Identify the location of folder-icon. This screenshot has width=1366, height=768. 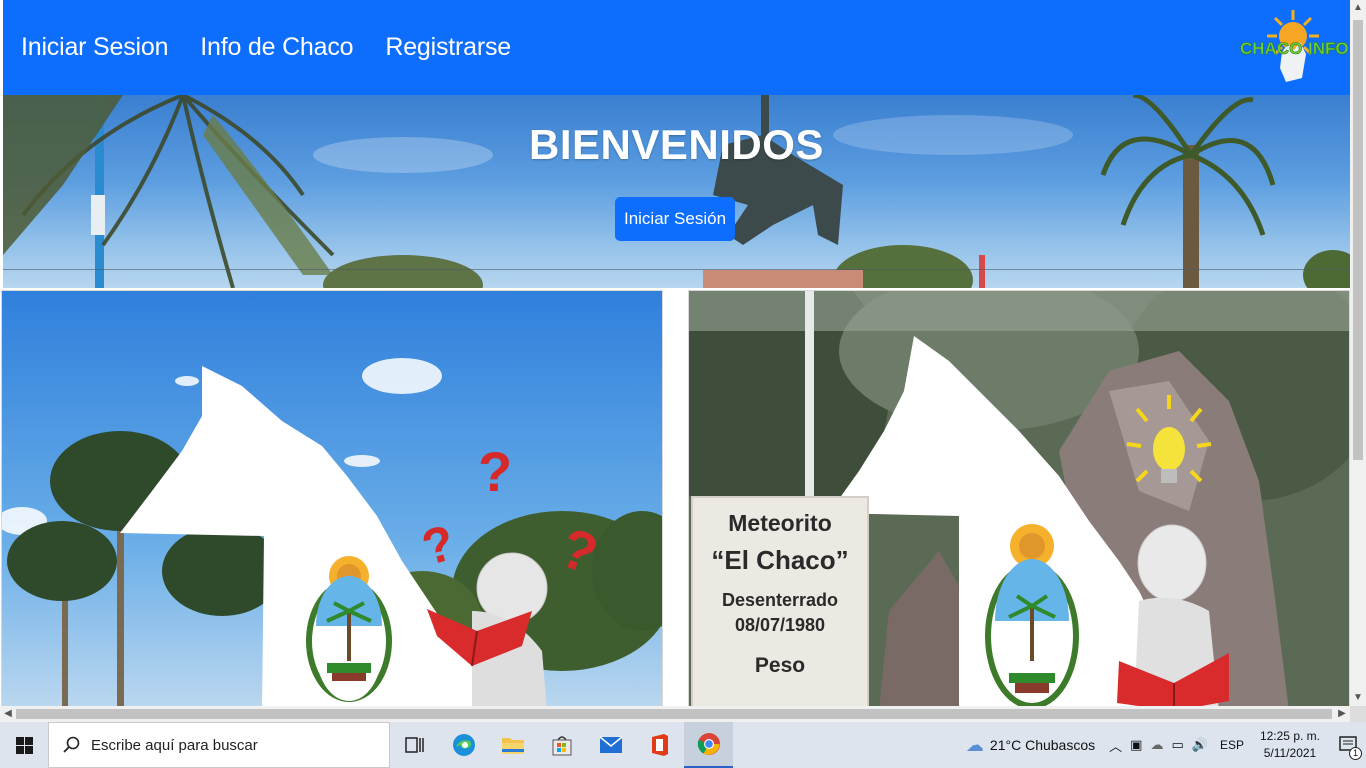
(512, 746).